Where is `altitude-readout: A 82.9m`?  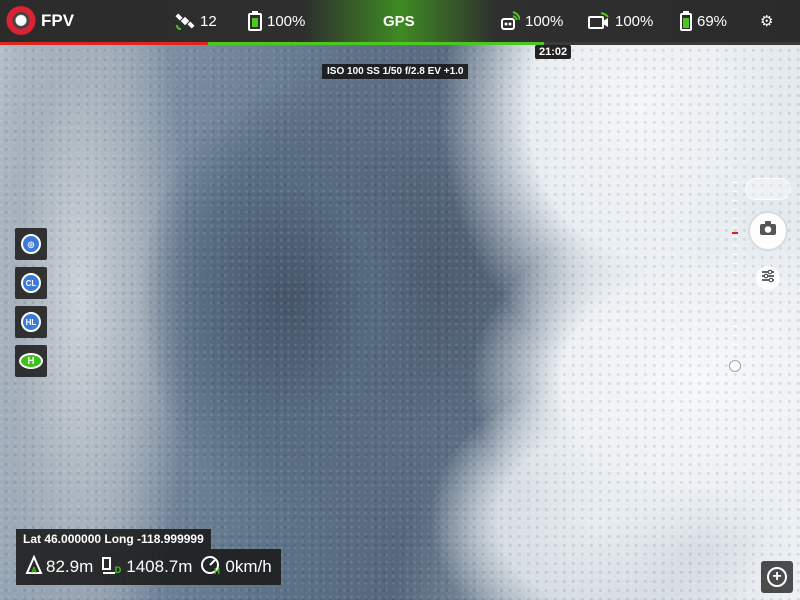
altitude-readout: A 82.9m is located at coordinates (59, 567).